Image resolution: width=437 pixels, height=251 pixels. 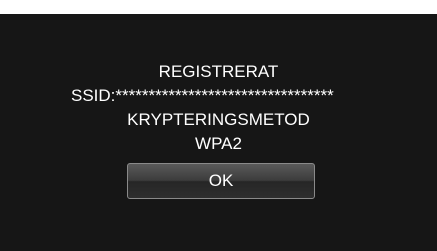 I want to click on ssid-line: SSID:*********************************, so click(x=202, y=95).